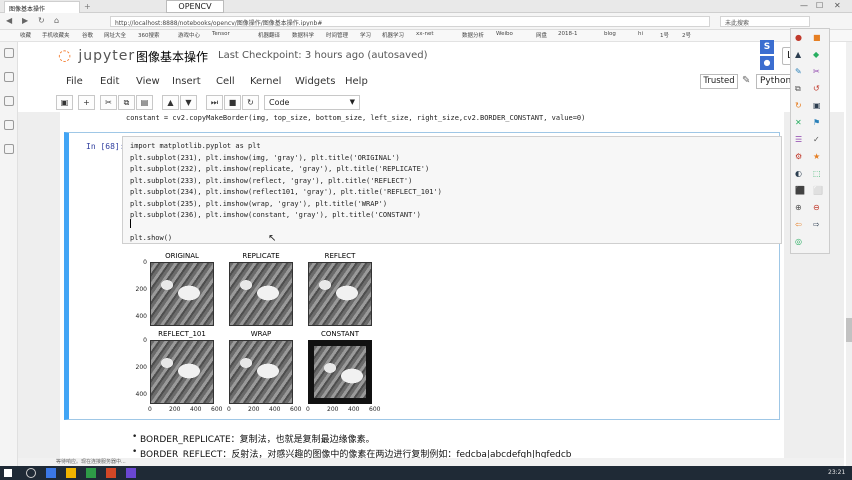  Describe the element at coordinates (567, 34) in the screenshot. I see `bookmark-item: 2018-1` at that location.